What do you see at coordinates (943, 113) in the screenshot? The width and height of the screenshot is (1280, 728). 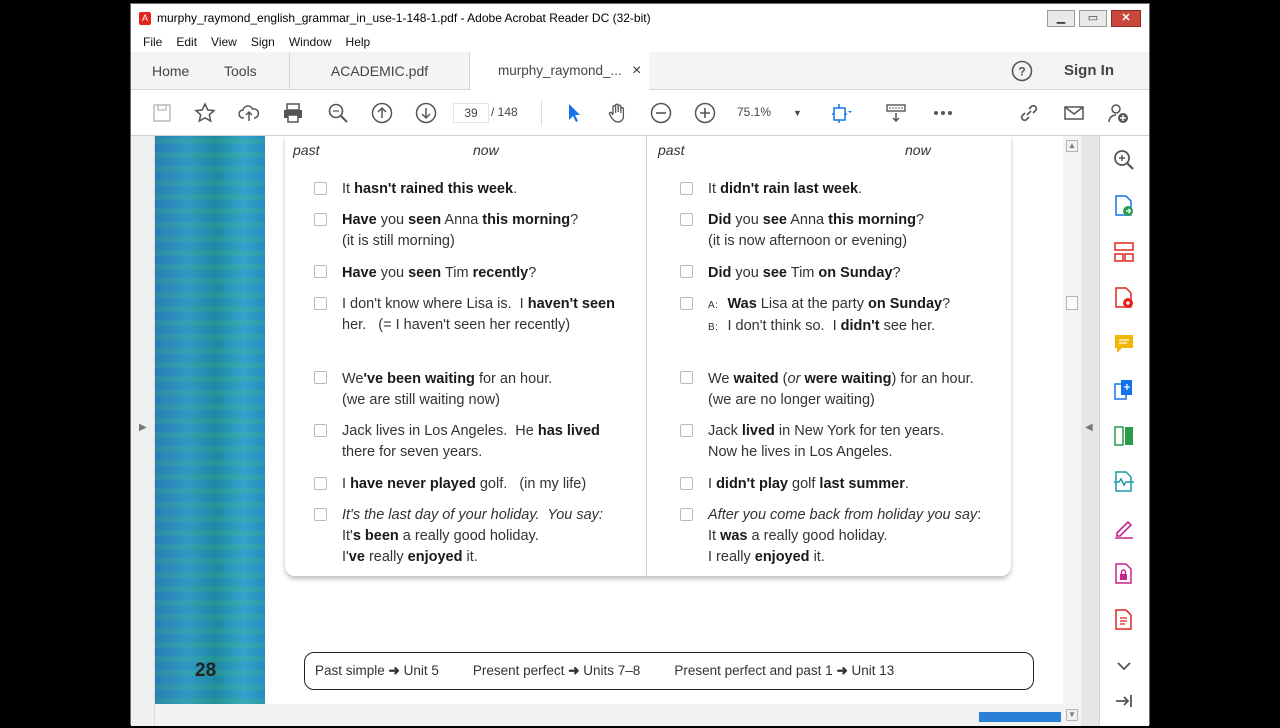 I see `more-options-icon` at bounding box center [943, 113].